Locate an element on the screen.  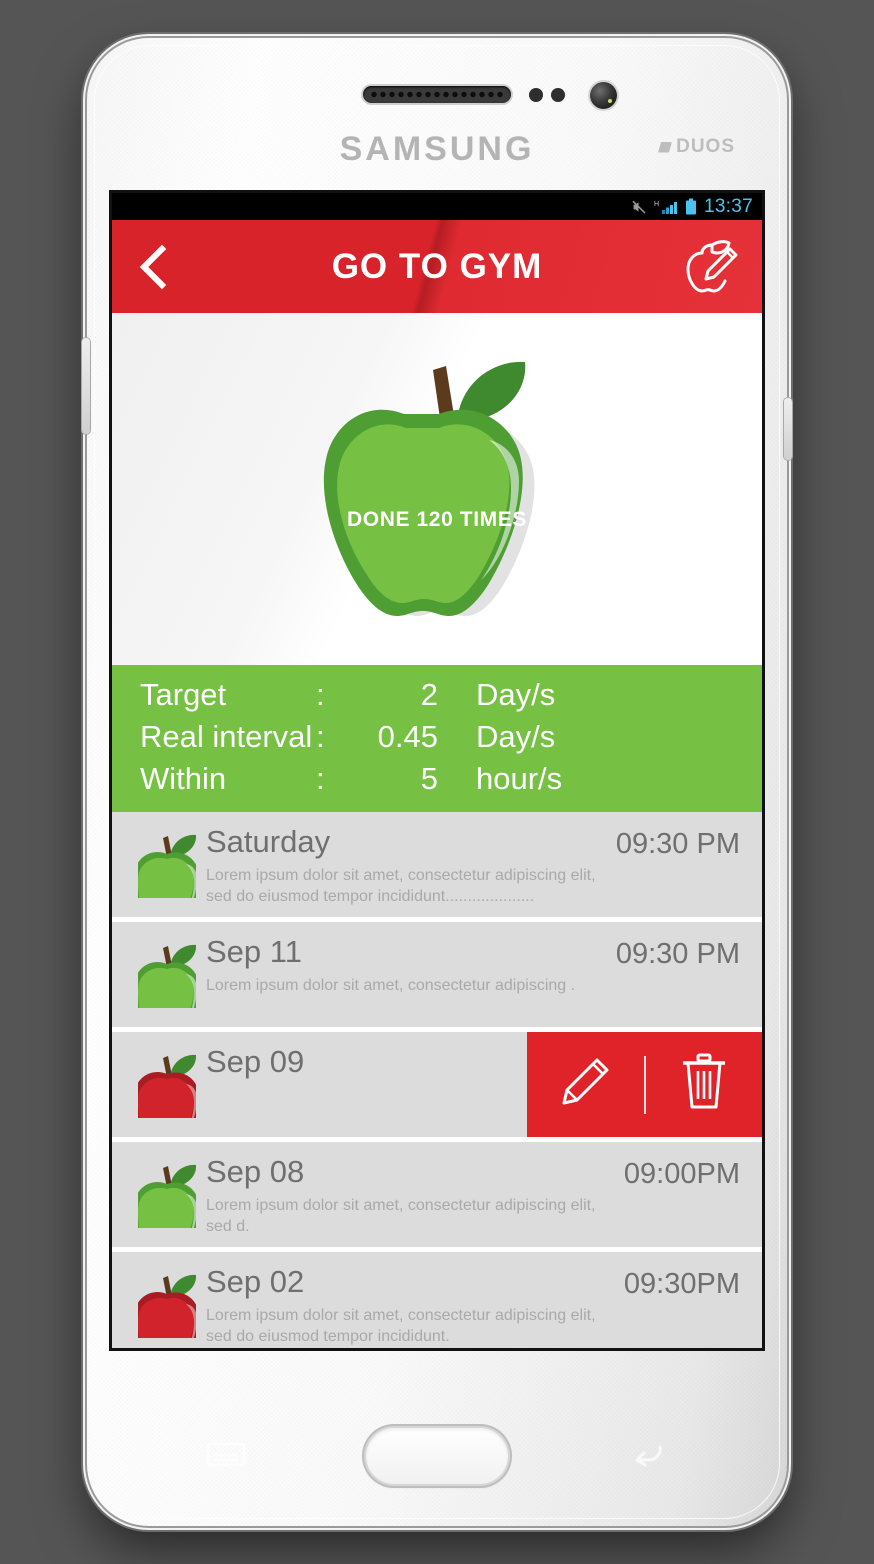
apple-pencil-edit-icon is located at coordinates (709, 267).